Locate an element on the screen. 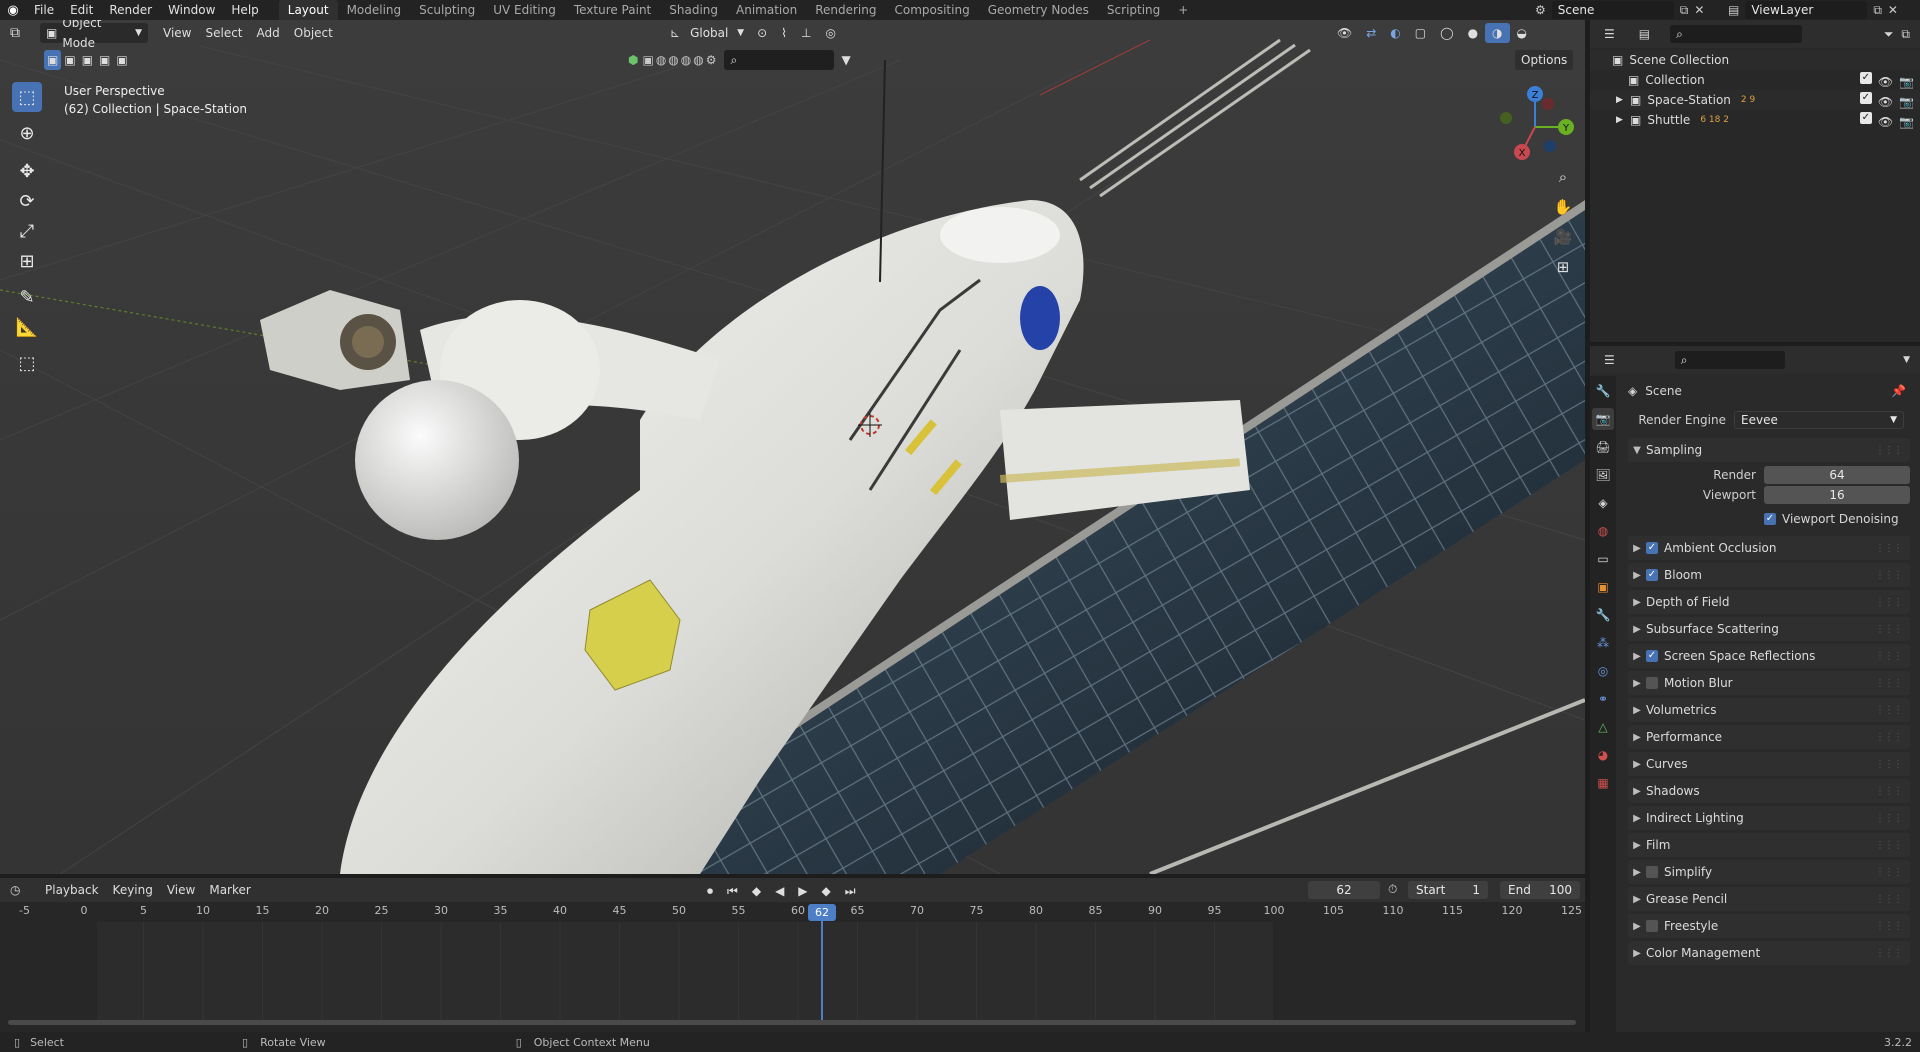  outliner-row-collection: ▣ Collection ✓ 👁 📷 is located at coordinates (1755, 80).